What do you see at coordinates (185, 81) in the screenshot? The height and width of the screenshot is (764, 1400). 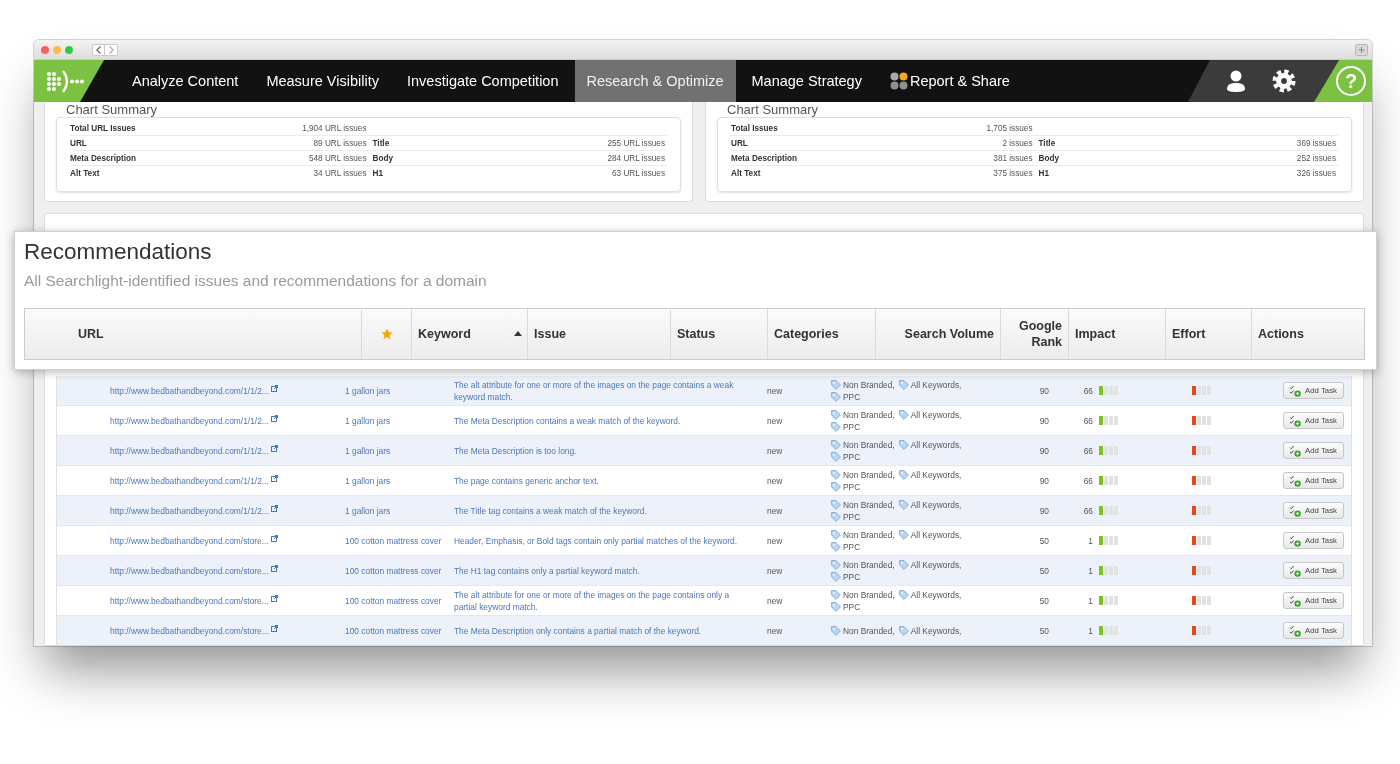 I see `nav-tab: Analyze Content` at bounding box center [185, 81].